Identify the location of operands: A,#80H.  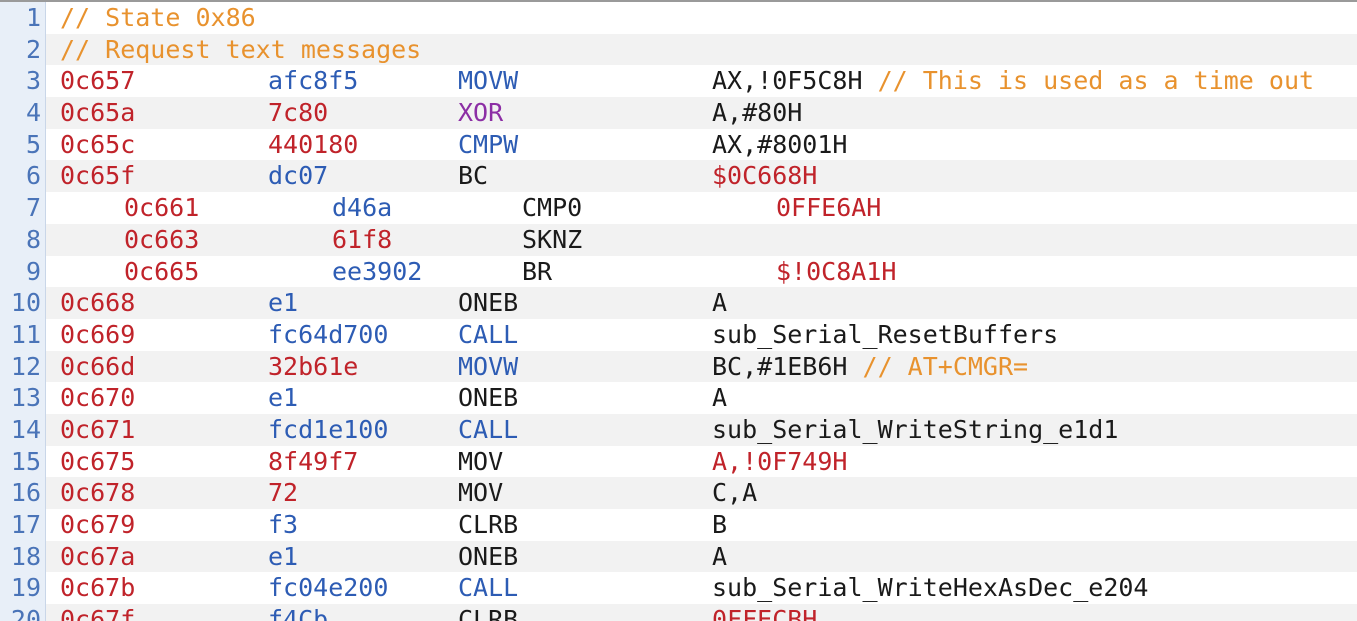
(757, 113).